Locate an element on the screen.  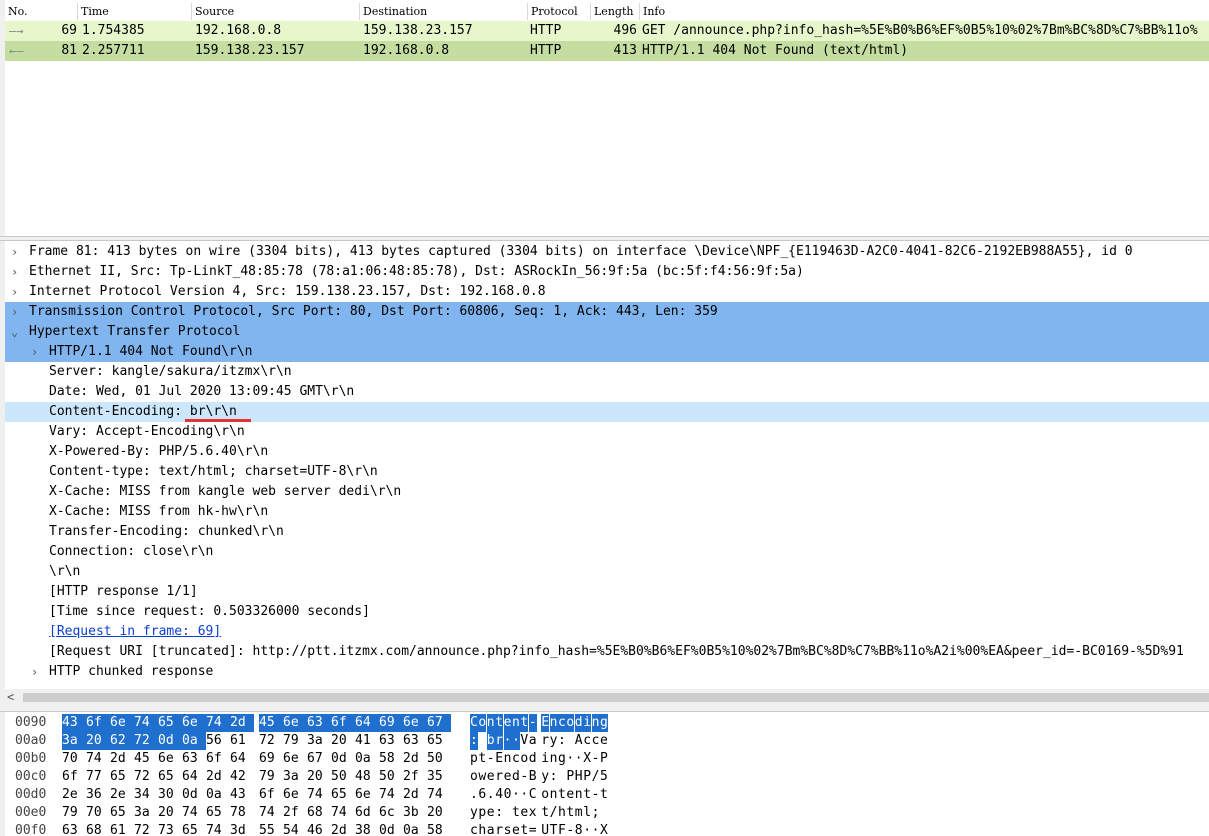
hex-byte: 34 is located at coordinates (146, 795).